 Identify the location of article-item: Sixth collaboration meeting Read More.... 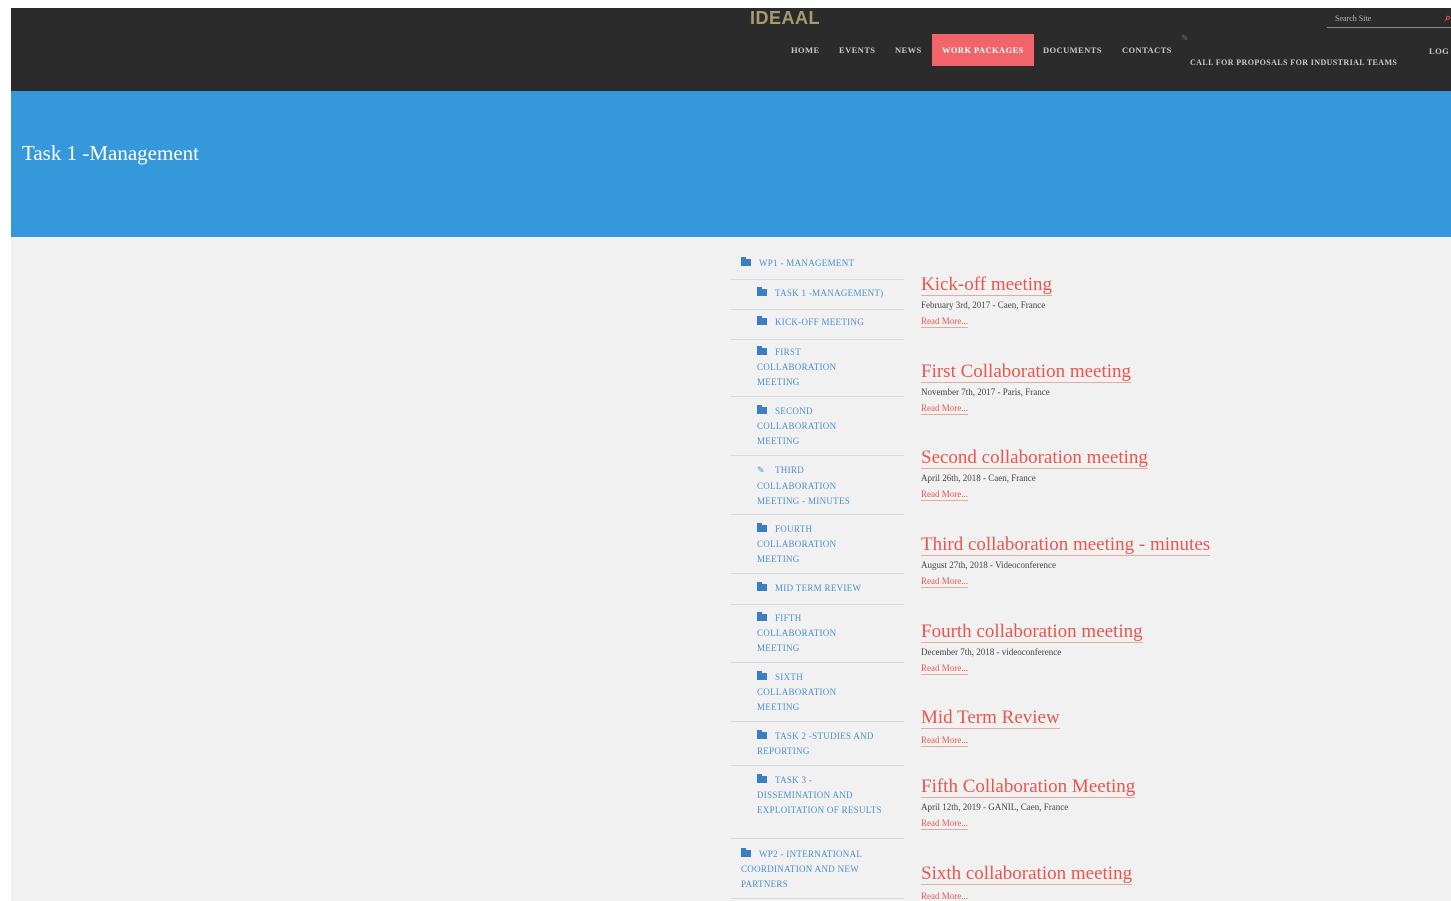
(1171, 882).